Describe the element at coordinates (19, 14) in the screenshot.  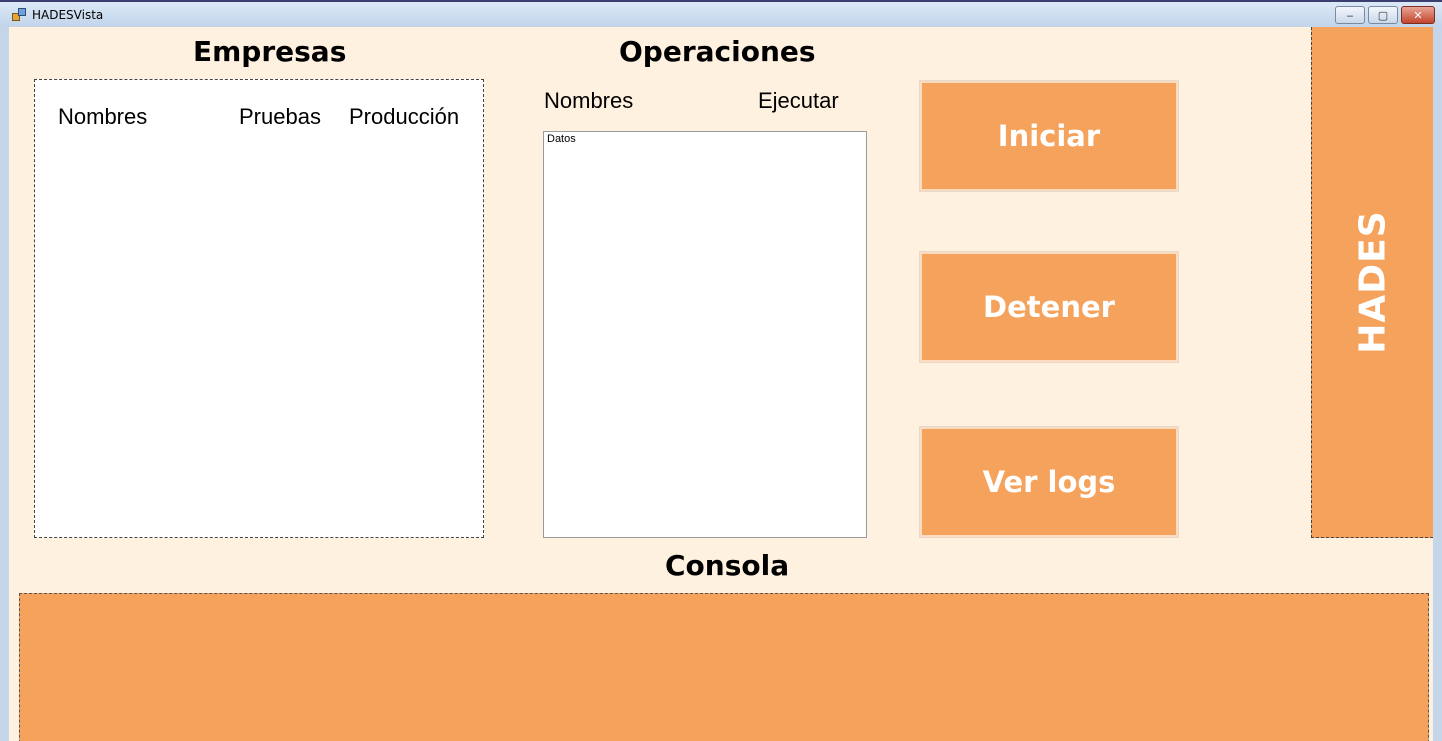
I see `app-icon` at that location.